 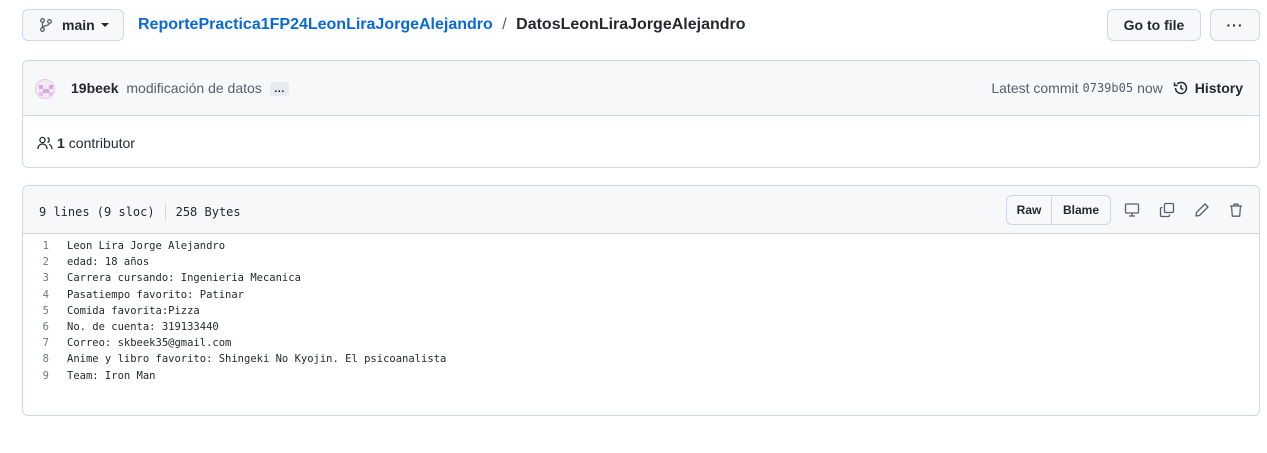 What do you see at coordinates (1218, 88) in the screenshot?
I see `history-label: History` at bounding box center [1218, 88].